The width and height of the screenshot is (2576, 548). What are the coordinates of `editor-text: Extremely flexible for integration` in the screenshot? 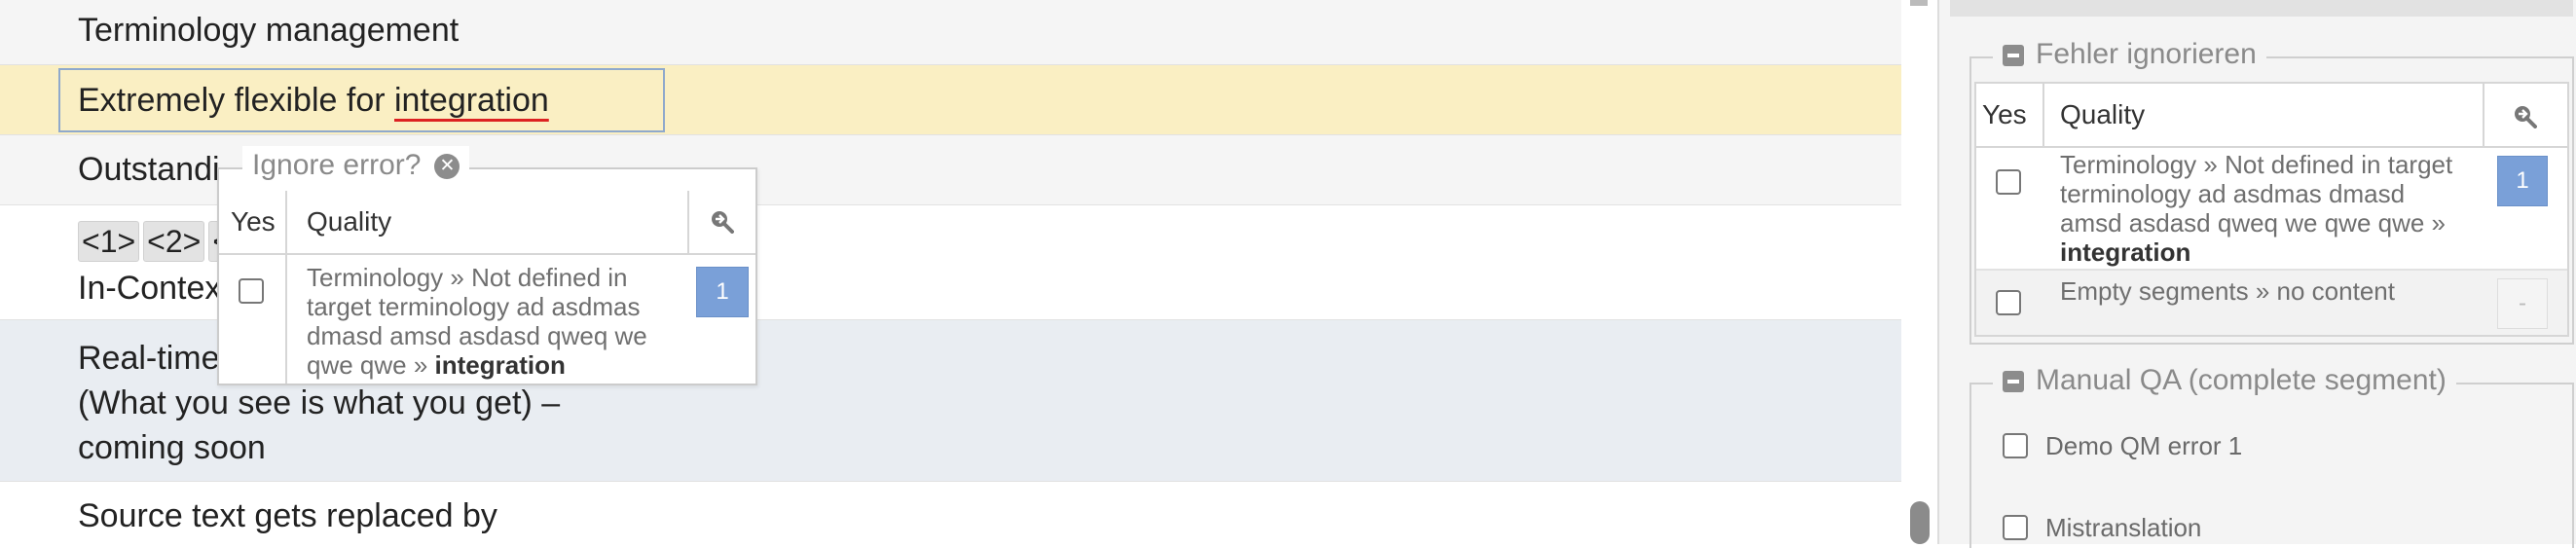 It's located at (313, 101).